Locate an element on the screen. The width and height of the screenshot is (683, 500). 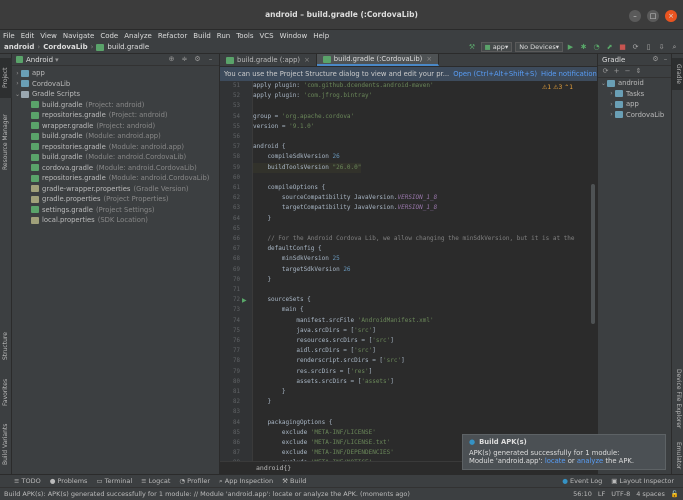
tab-layout-inspector: ▣ Layout Inspector is located at coordinates (642, 481).